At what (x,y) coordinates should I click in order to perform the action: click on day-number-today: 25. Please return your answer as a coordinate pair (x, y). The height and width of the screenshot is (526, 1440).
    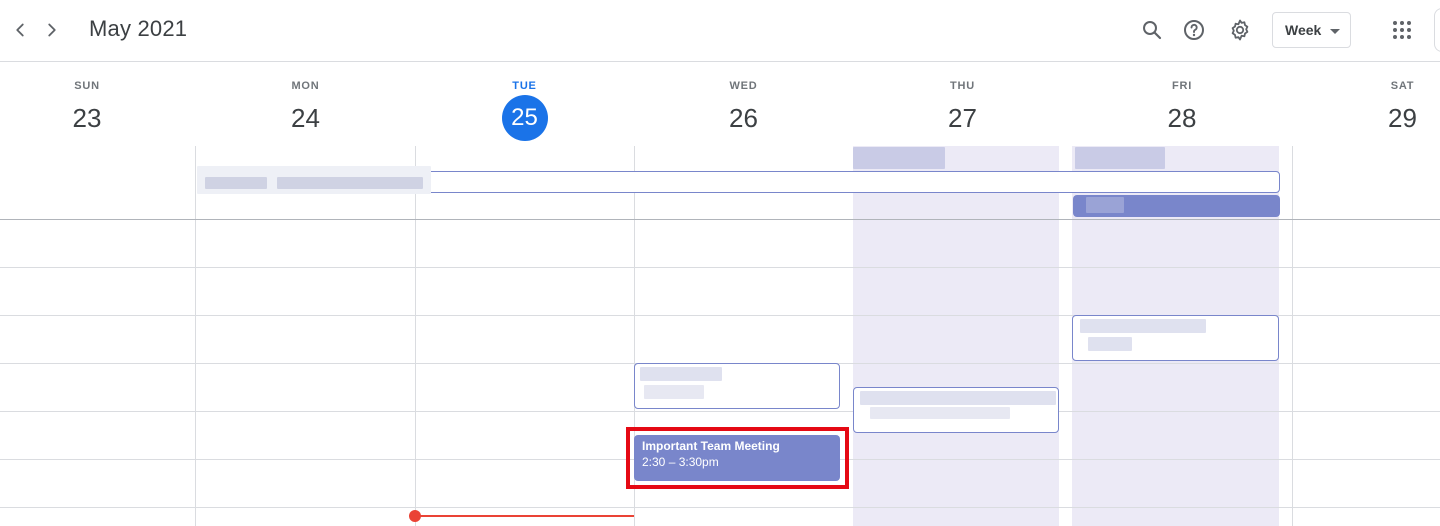
    Looking at the image, I should click on (524, 118).